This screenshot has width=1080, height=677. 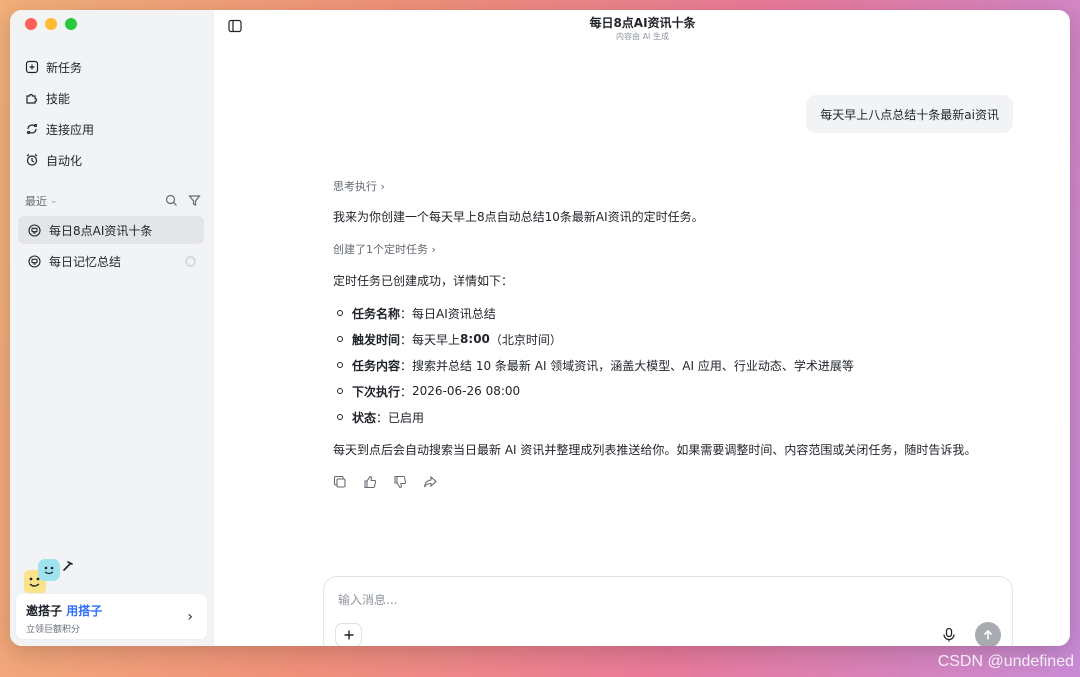 I want to click on copy-icon, so click(x=340, y=483).